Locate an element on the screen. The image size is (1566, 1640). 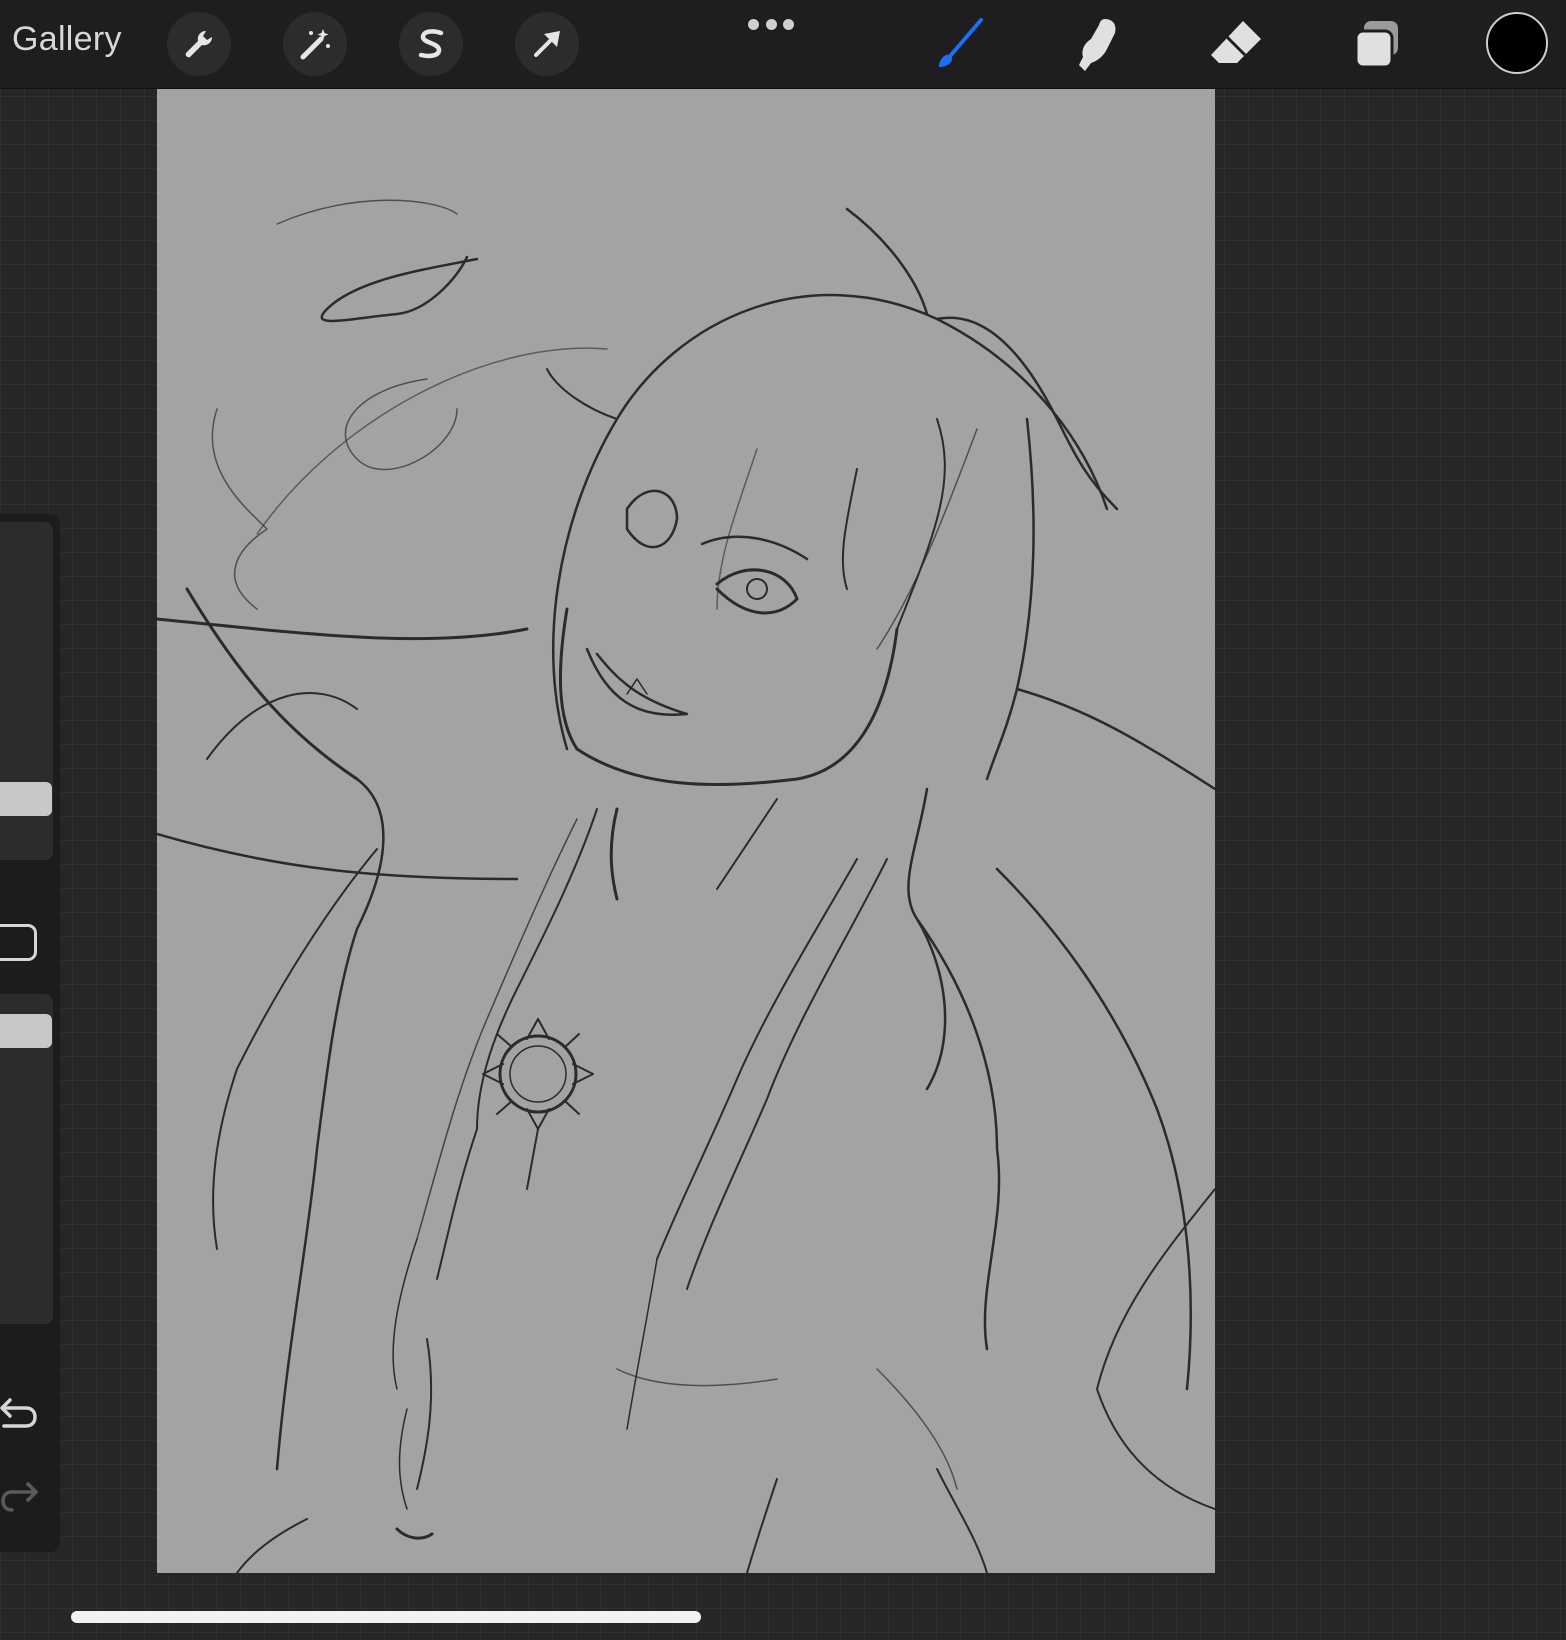
undo-button is located at coordinates (21, 1412).